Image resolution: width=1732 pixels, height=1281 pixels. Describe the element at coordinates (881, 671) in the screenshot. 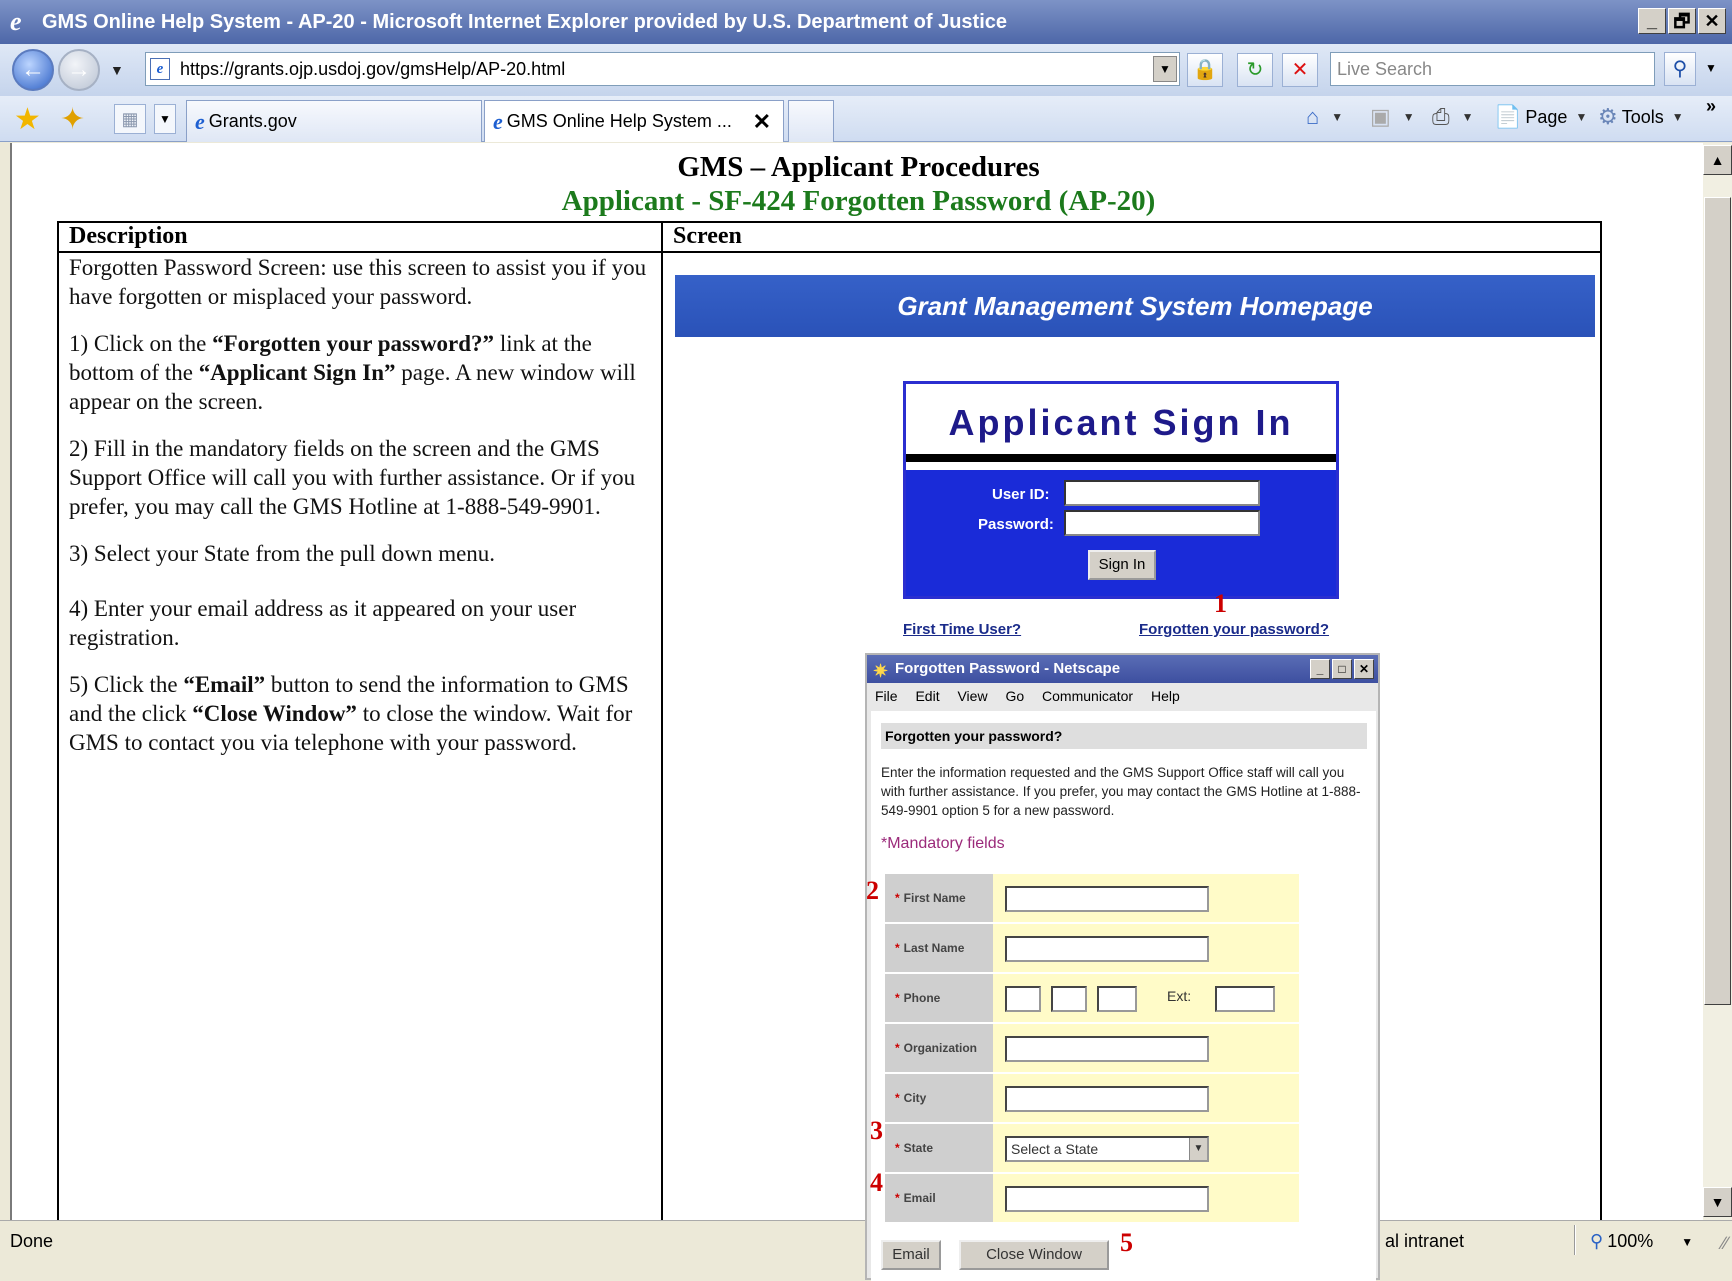

I see `netscape-icon: ✷` at that location.